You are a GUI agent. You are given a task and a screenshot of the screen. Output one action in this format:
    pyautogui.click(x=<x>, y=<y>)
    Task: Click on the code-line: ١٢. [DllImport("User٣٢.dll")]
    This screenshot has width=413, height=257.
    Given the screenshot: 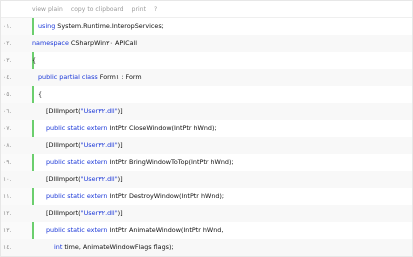 What is the action you would take?
    pyautogui.click(x=206, y=213)
    